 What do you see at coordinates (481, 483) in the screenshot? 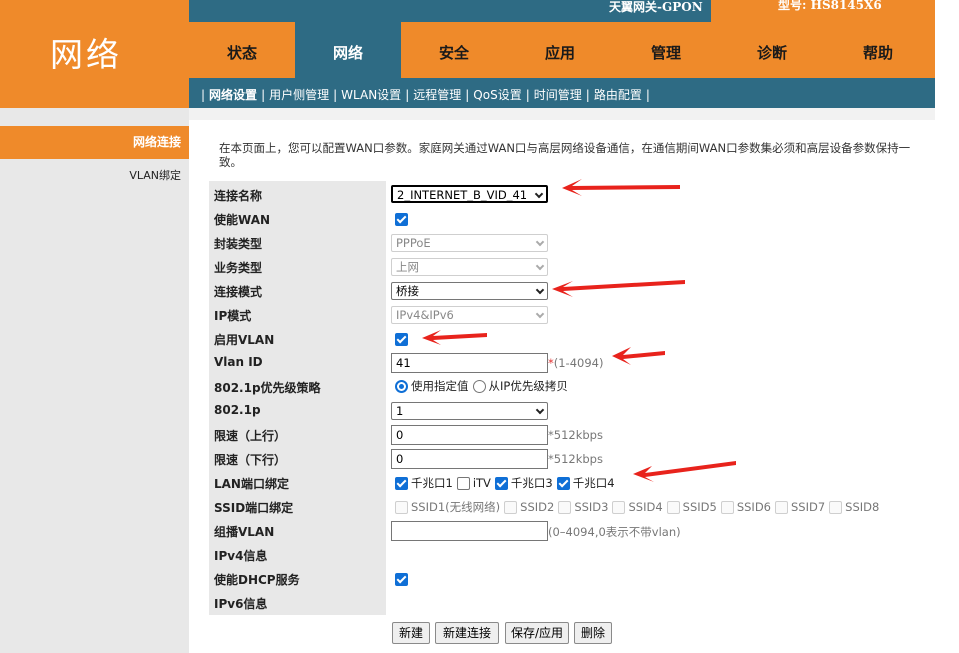
I see `lan-port-itv-label: iTV` at bounding box center [481, 483].